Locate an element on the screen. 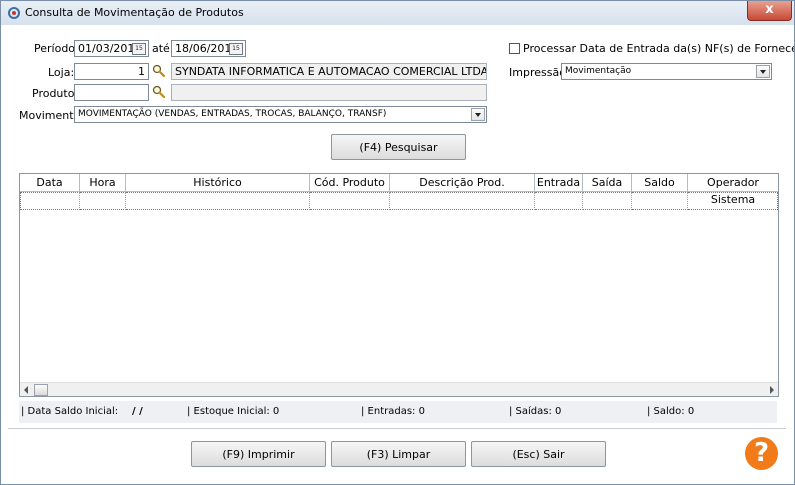  data-saldo-inicial-label: | Data Saldo Inicial: is located at coordinates (70, 411).